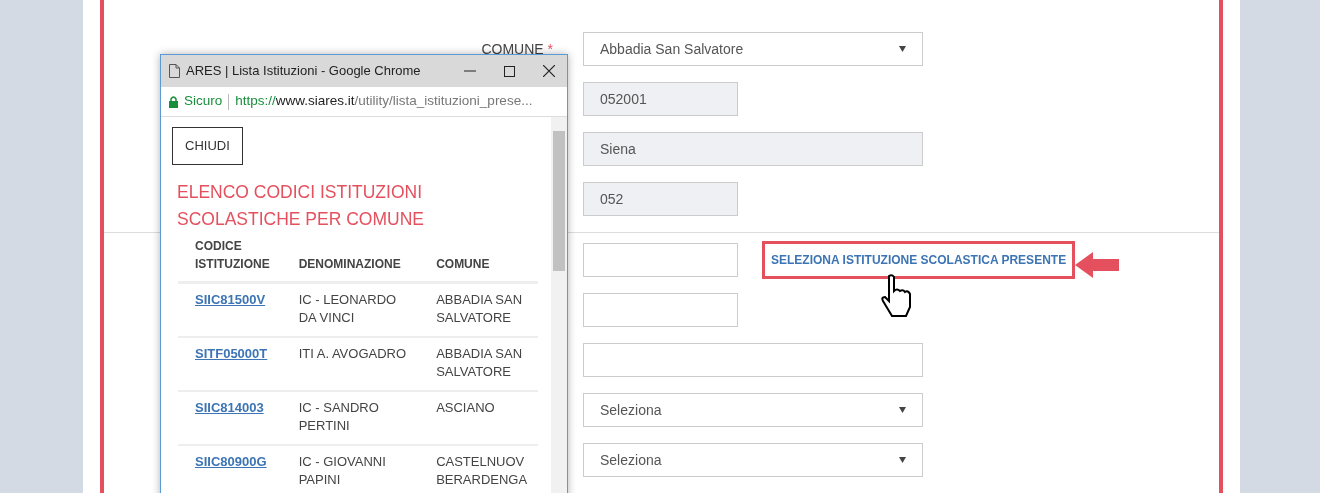  I want to click on column-header: CODICE ISTITUZIONE, so click(230, 257).